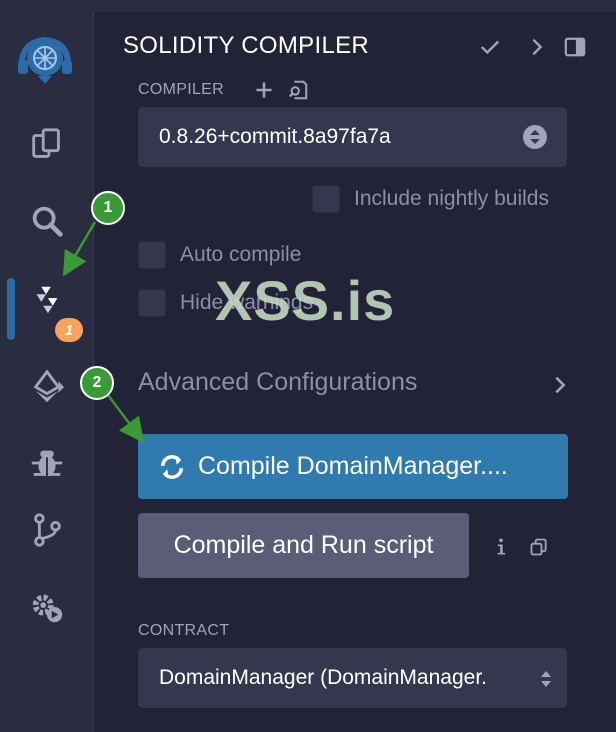 The width and height of the screenshot is (616, 732). What do you see at coordinates (560, 385) in the screenshot?
I see `advanced-chevron-icon` at bounding box center [560, 385].